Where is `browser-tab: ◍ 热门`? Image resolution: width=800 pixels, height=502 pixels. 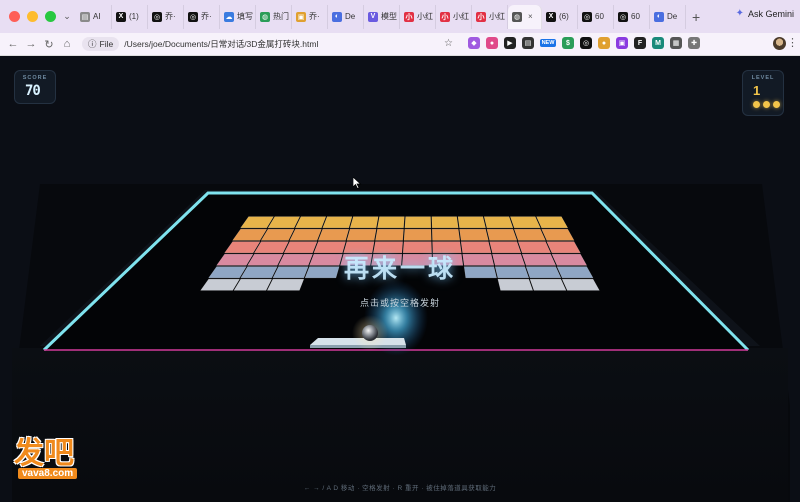
browser-tab: ◍ 热门 is located at coordinates (274, 16).